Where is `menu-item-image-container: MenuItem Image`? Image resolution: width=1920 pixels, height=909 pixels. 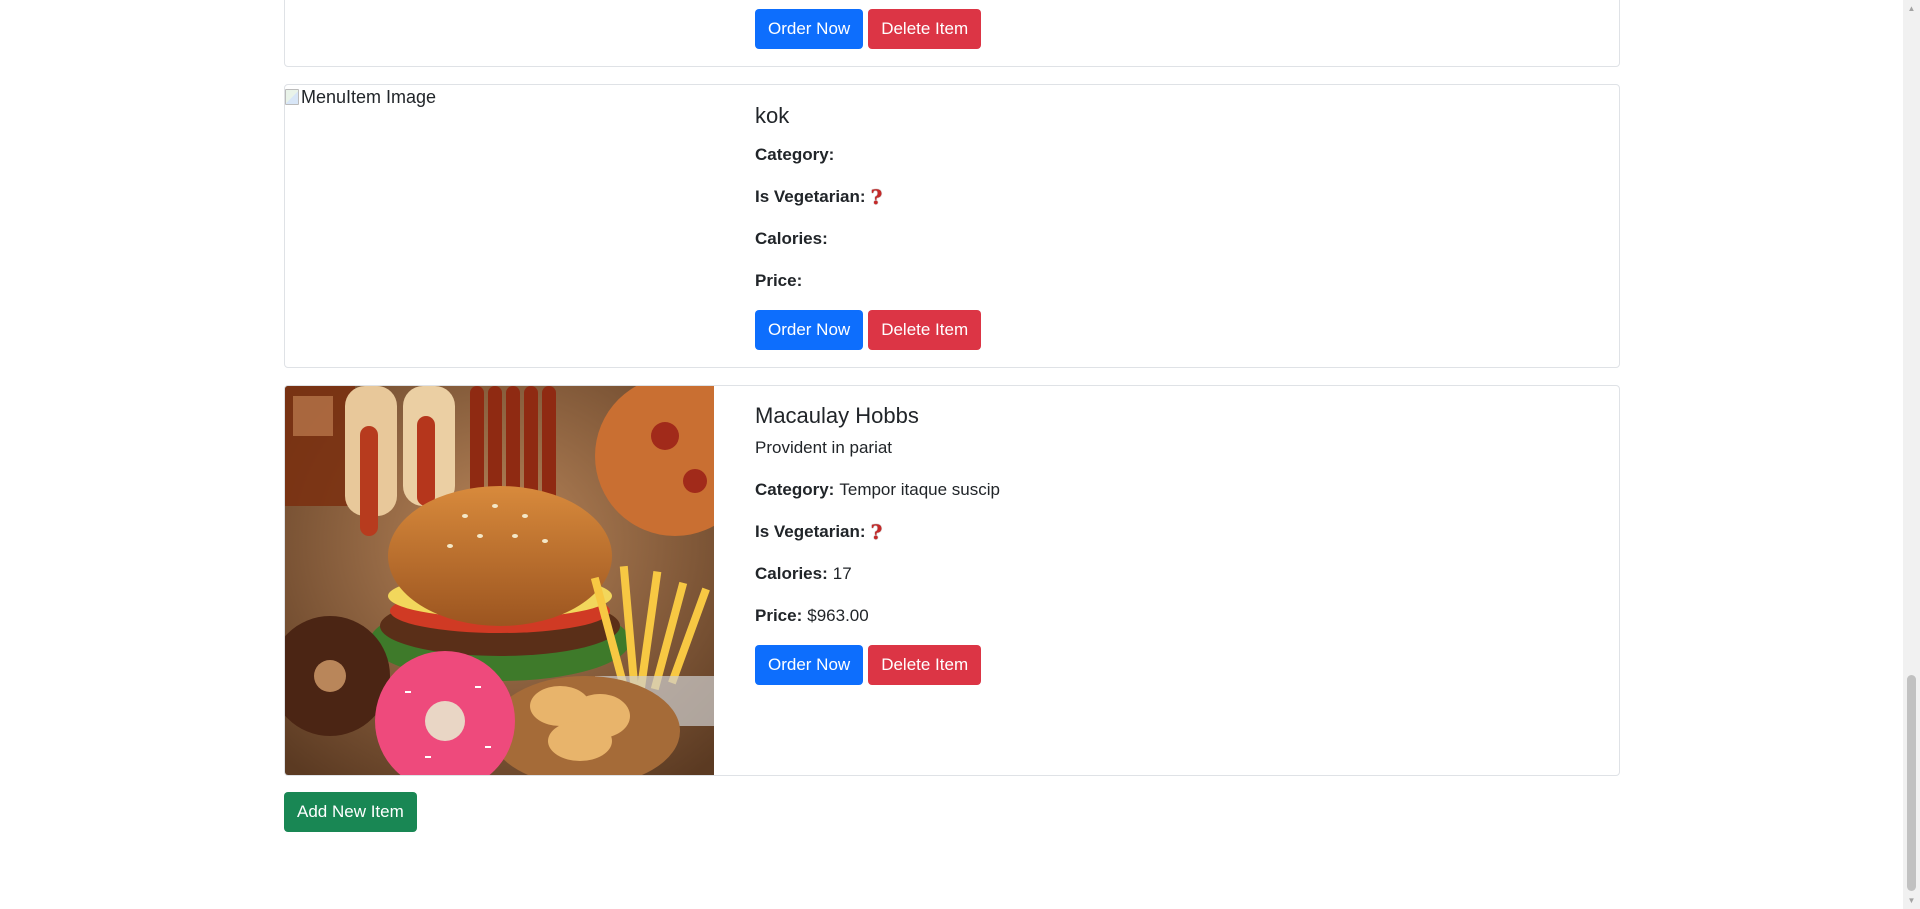 menu-item-image-container: MenuItem Image is located at coordinates (499, 226).